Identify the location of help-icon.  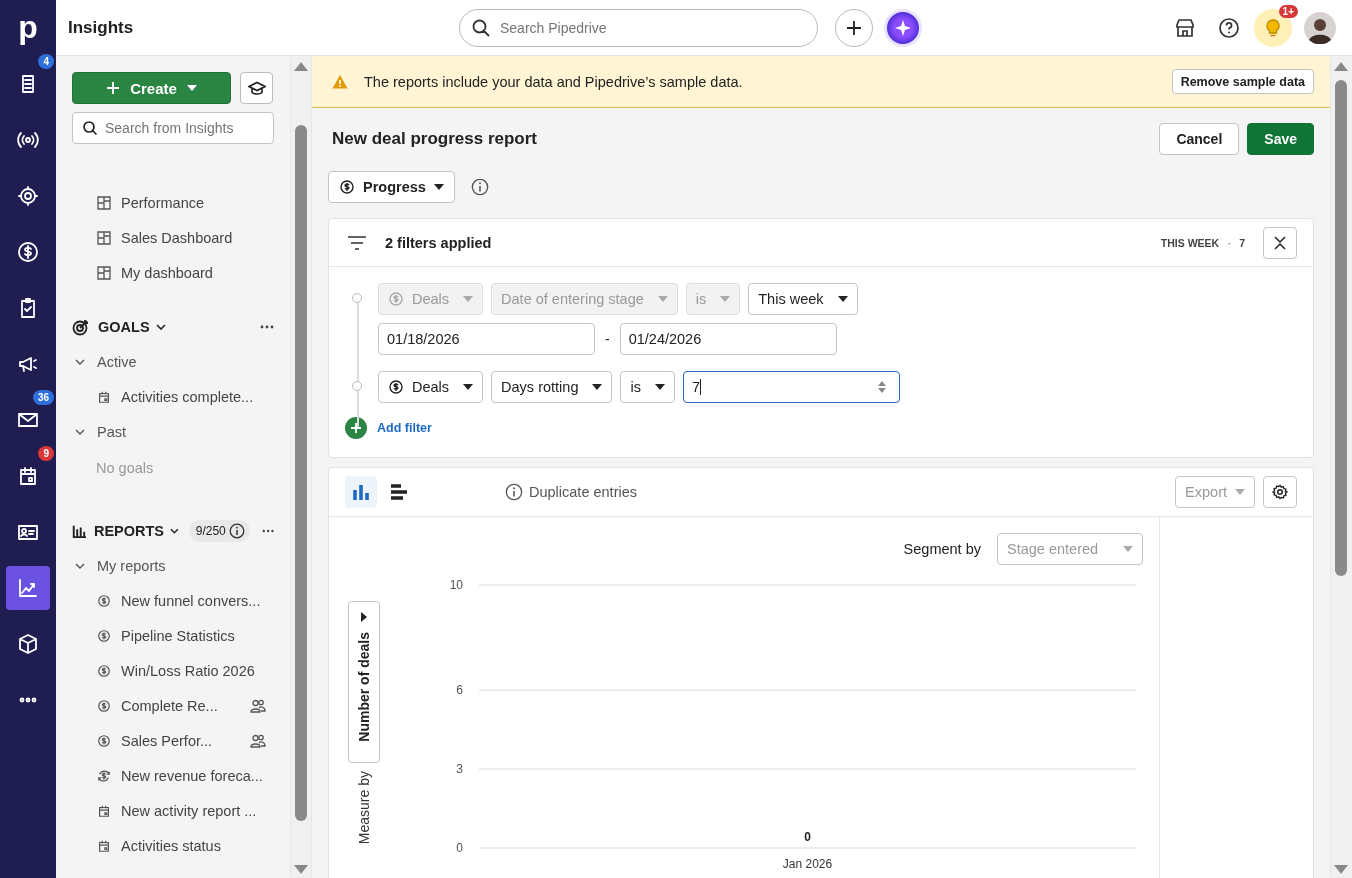
(1229, 27).